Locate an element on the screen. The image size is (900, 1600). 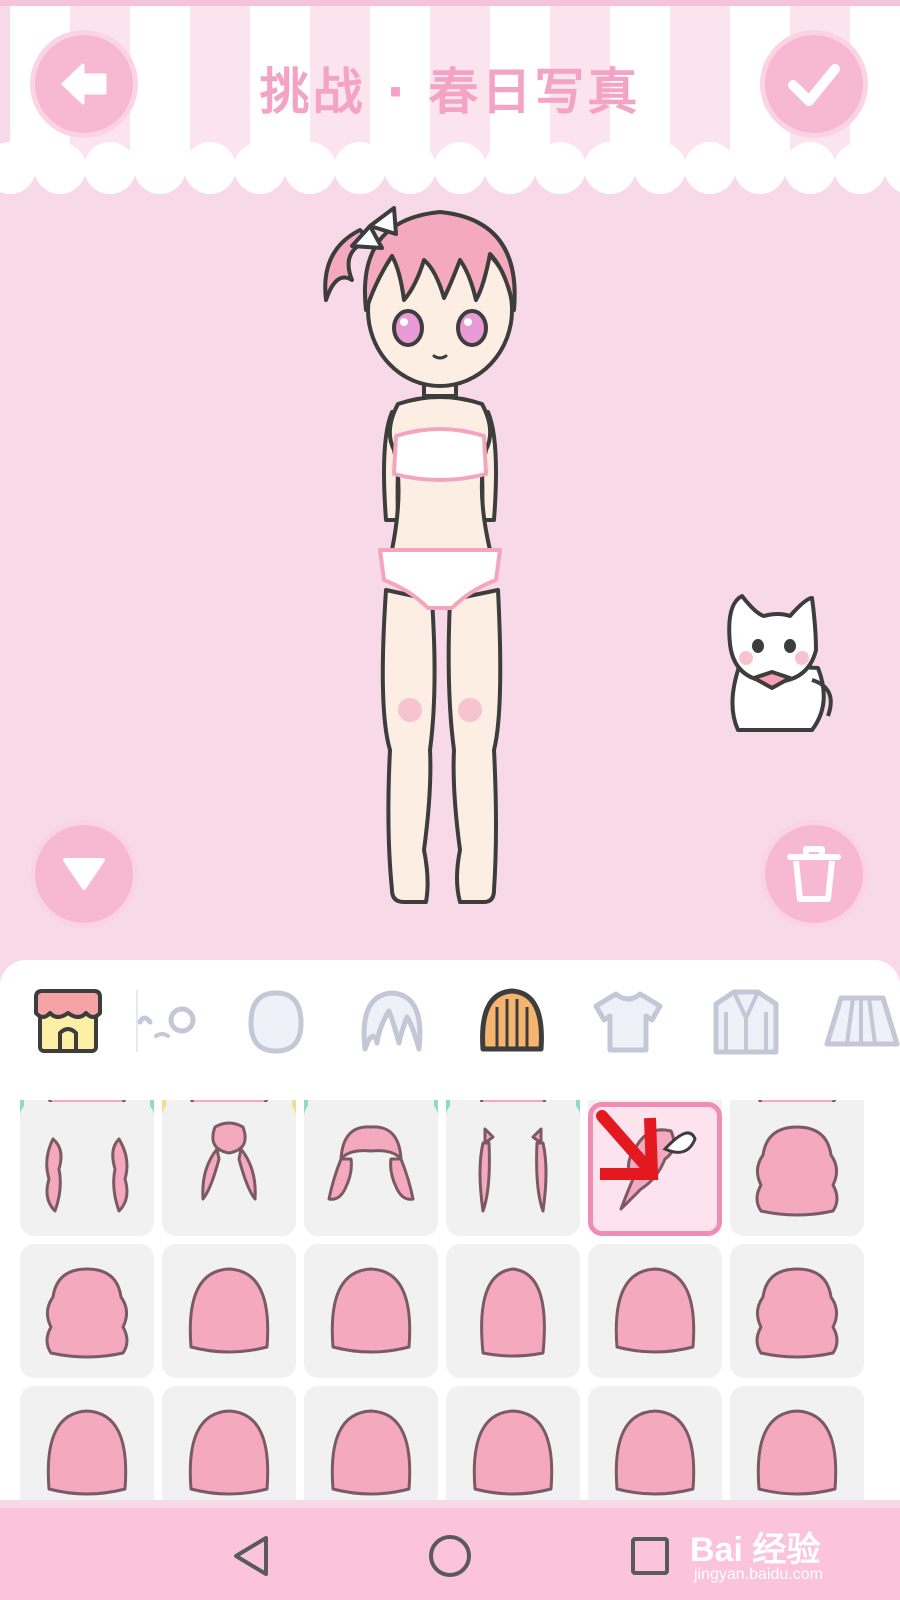
back-button is located at coordinates (84, 84).